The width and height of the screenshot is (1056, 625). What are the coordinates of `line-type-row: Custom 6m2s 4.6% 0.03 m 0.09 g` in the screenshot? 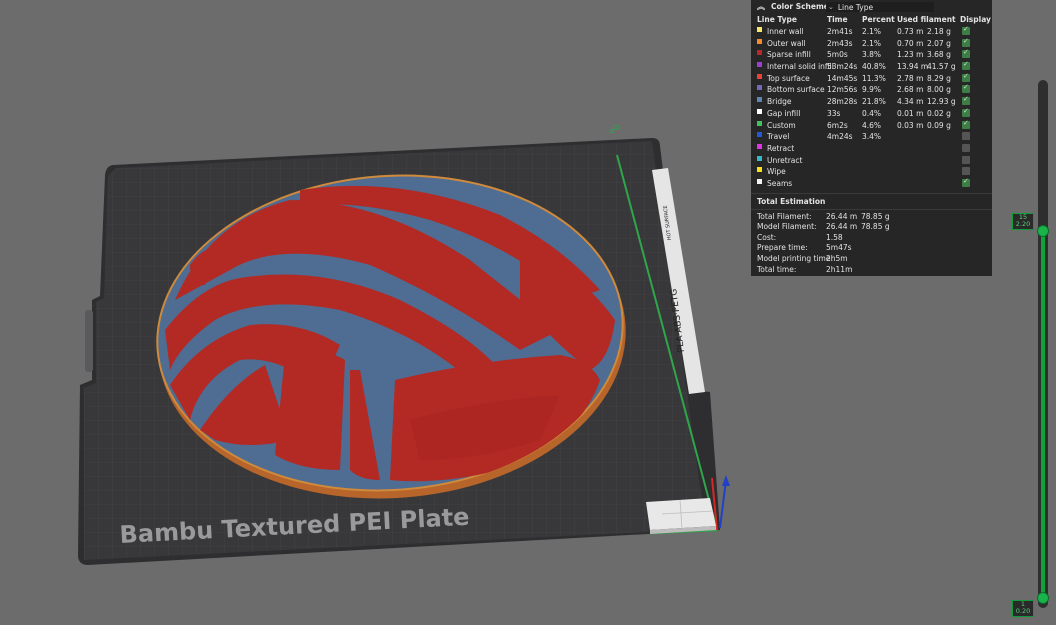 It's located at (871, 125).